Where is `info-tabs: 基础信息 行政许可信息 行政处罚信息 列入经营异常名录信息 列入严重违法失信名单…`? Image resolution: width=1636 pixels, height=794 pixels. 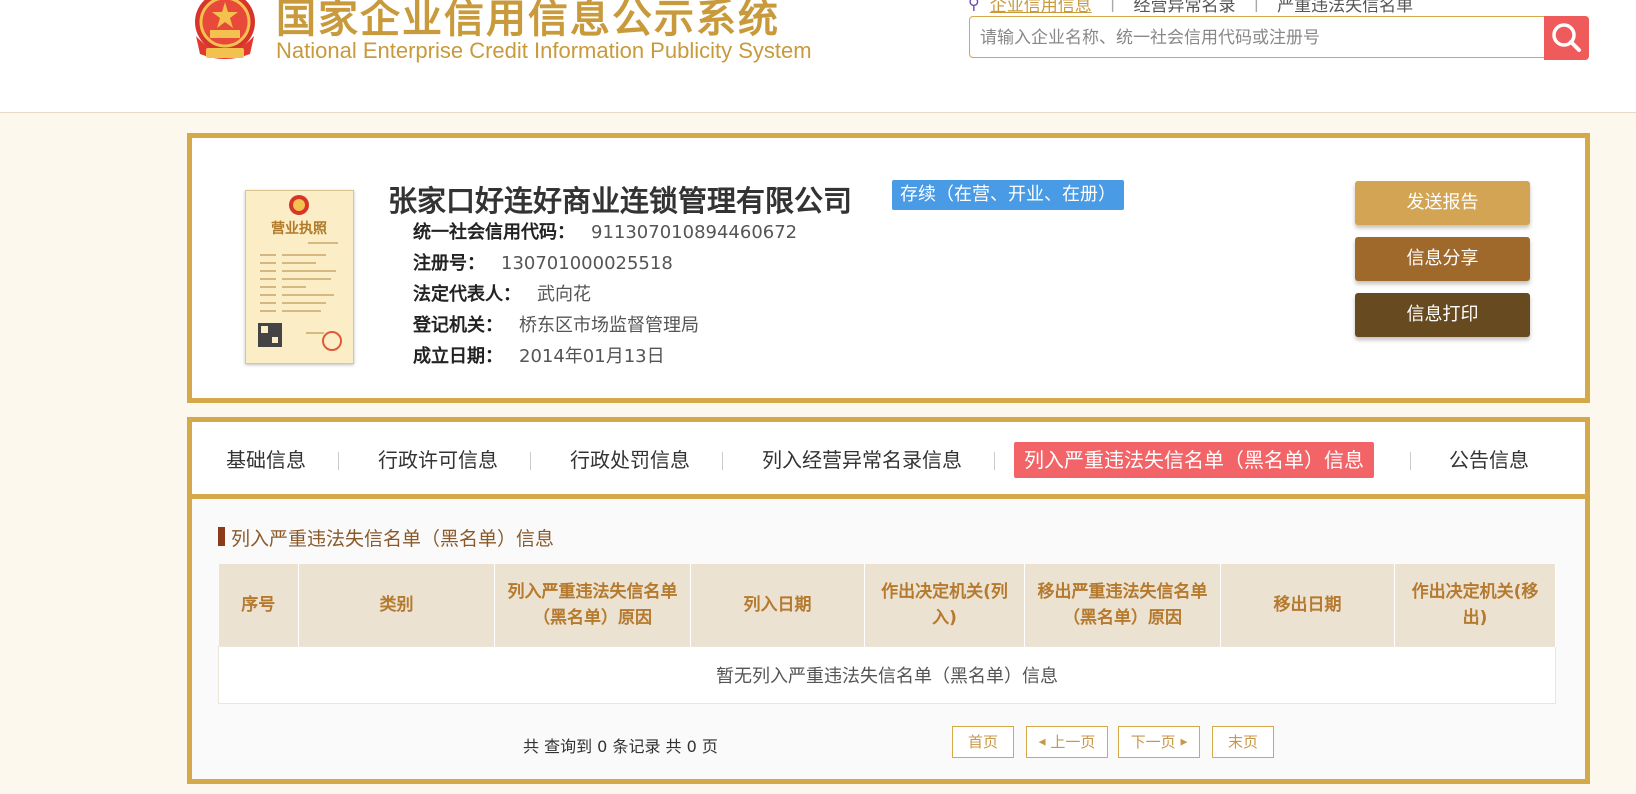 info-tabs: 基础信息 行政许可信息 行政处罚信息 列入经营异常名录信息 列入严重违法失信名单… is located at coordinates (888, 460).